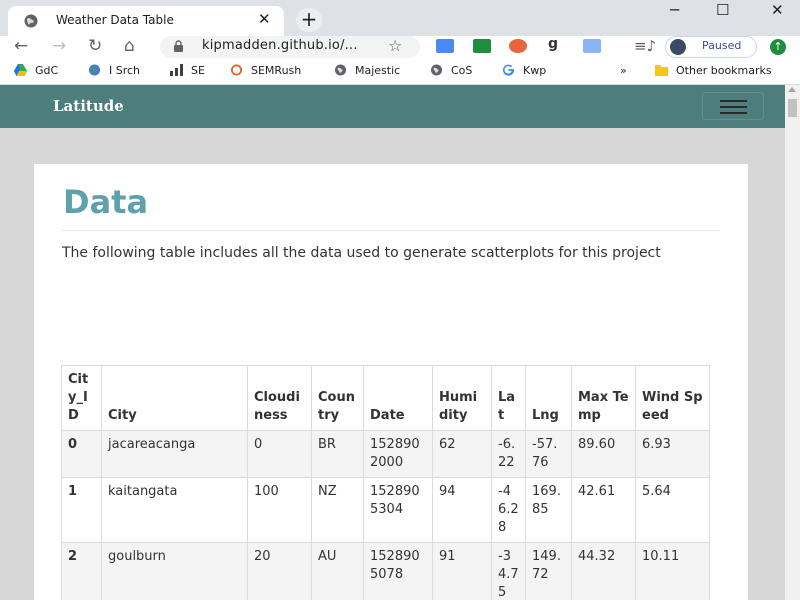  What do you see at coordinates (337, 571) in the screenshot?
I see `table-cell: AU` at bounding box center [337, 571].